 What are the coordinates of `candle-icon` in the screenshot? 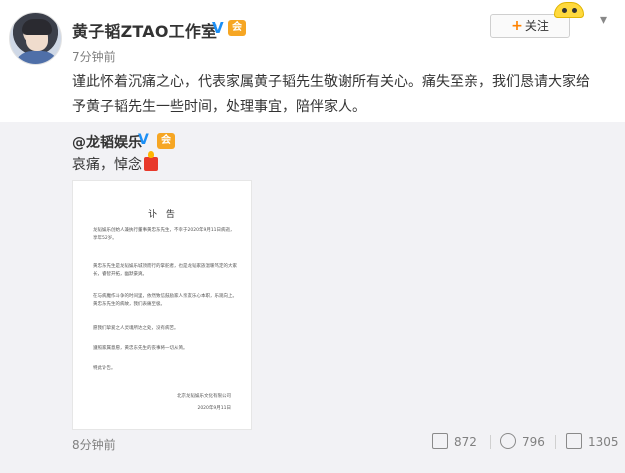 It's located at (151, 161).